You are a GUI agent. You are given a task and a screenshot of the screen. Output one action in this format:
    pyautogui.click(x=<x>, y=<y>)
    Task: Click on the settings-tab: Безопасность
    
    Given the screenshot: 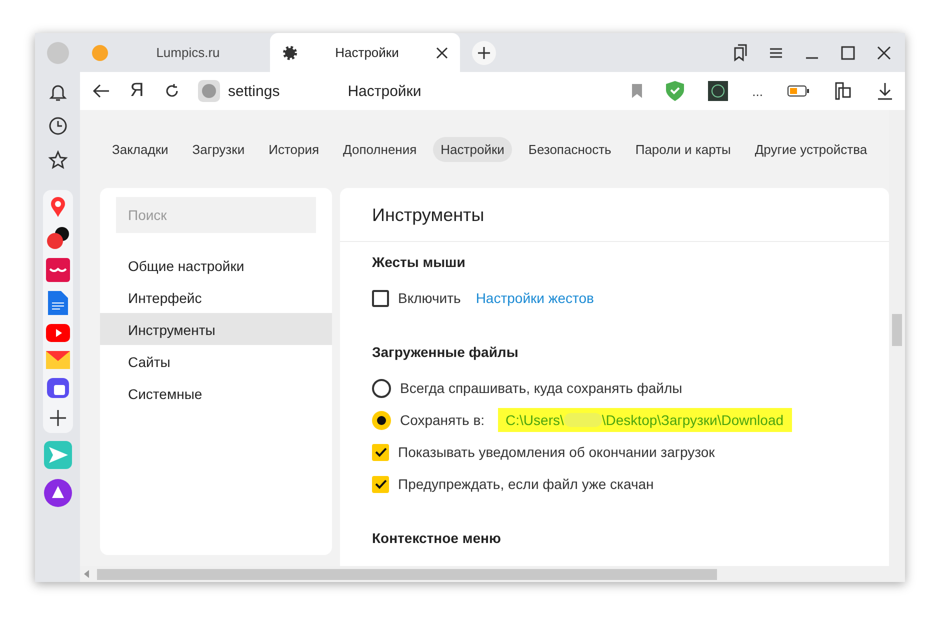 What is the action you would take?
    pyautogui.click(x=570, y=149)
    